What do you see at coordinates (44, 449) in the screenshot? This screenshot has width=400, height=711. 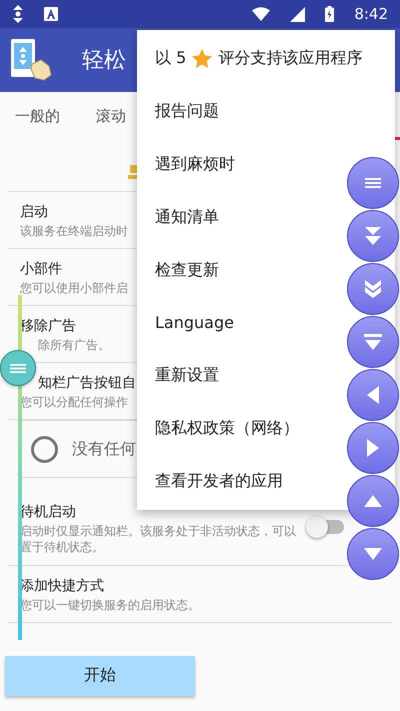 I see `radio-button` at bounding box center [44, 449].